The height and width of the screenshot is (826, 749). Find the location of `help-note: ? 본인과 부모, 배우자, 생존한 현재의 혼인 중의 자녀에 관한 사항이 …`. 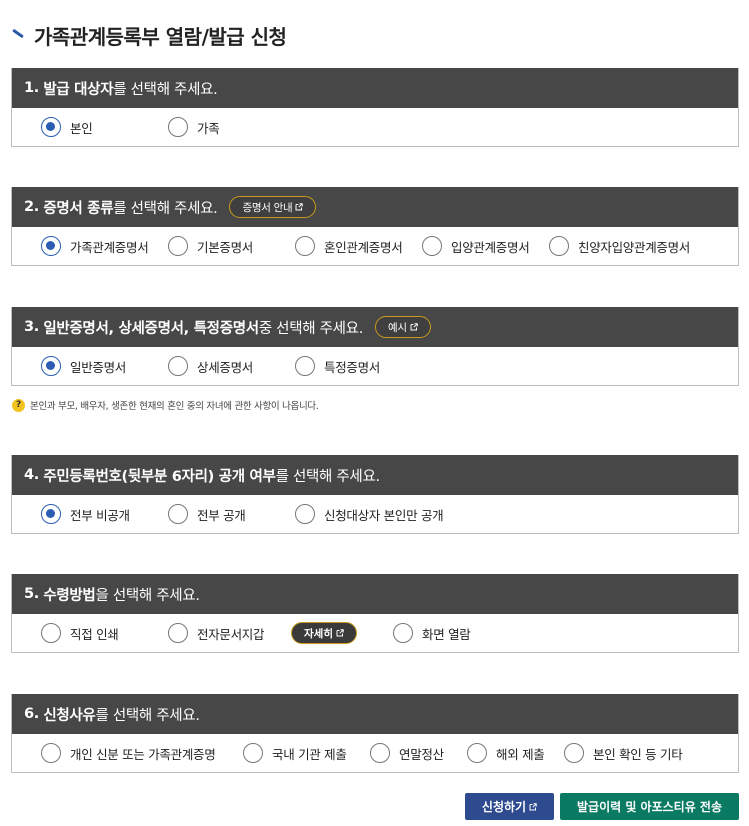

help-note: ? 본인과 부모, 배우자, 생존한 현재의 혼인 중의 자녀에 관한 사항이 … is located at coordinates (165, 405).